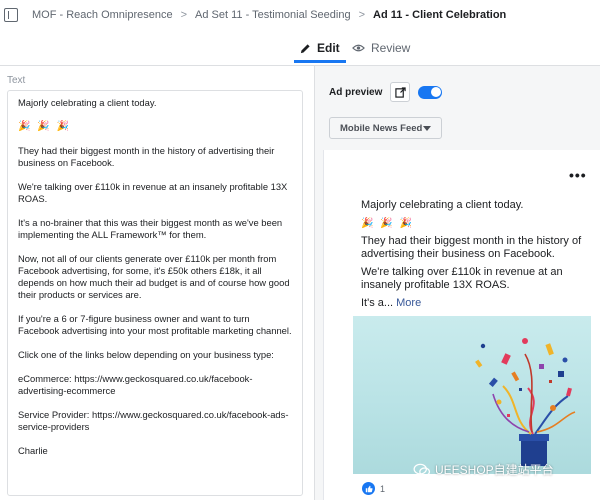 The height and width of the screenshot is (500, 600). Describe the element at coordinates (391, 48) in the screenshot. I see `tab-review-label: Review` at that location.